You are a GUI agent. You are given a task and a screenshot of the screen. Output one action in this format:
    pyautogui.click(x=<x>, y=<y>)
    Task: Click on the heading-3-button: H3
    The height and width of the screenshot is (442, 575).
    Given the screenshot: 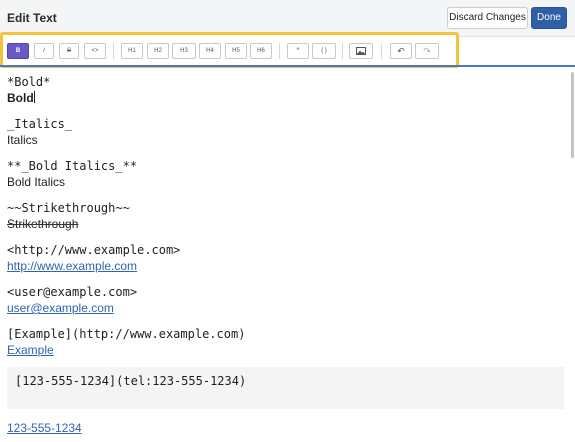 What is the action you would take?
    pyautogui.click(x=184, y=51)
    